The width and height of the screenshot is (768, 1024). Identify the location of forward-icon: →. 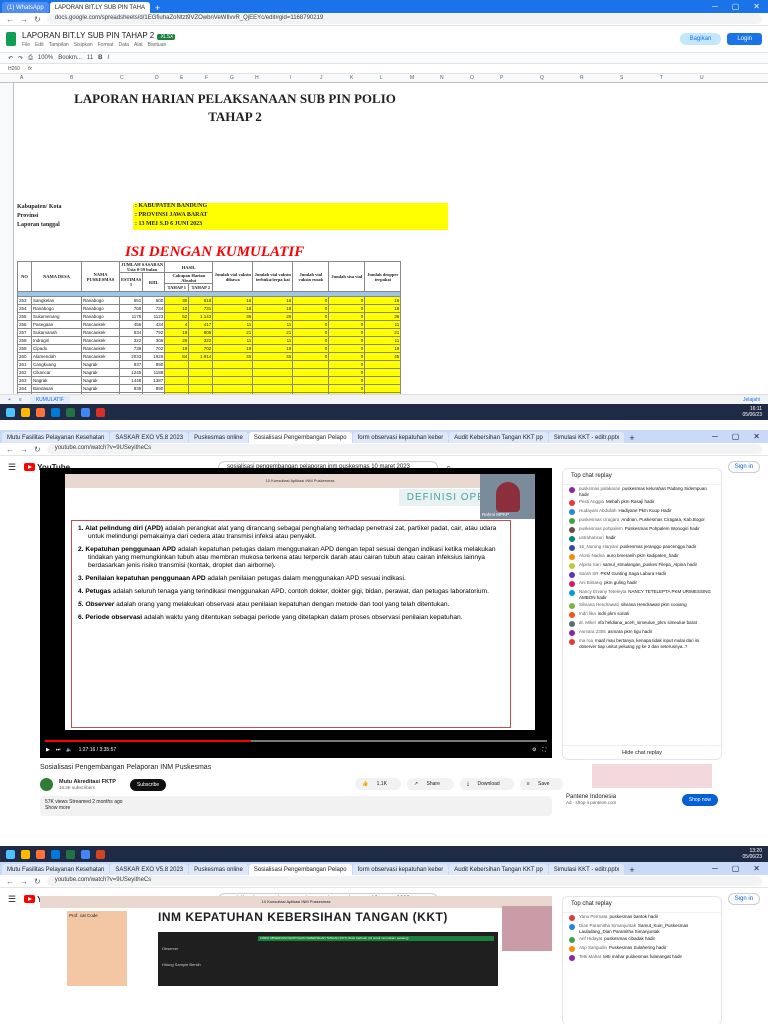
(24, 19).